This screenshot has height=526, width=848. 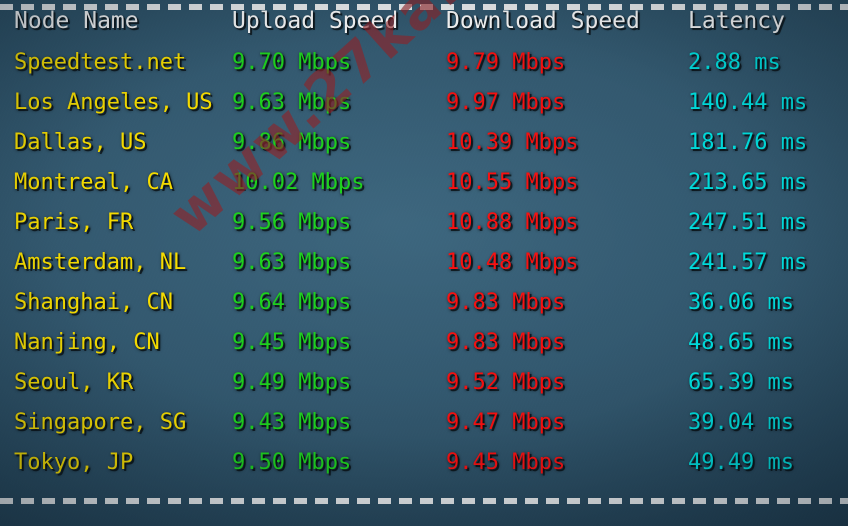 I want to click on cell-upload-speed: 9.50 Mbps, so click(x=292, y=462).